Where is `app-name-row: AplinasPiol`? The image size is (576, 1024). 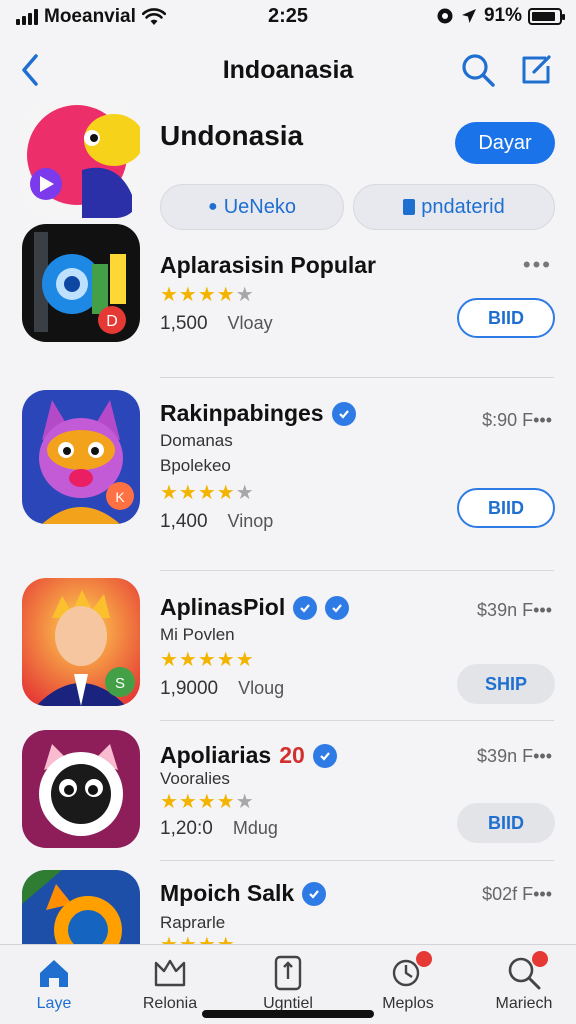 app-name-row: AplinasPiol is located at coordinates (255, 607).